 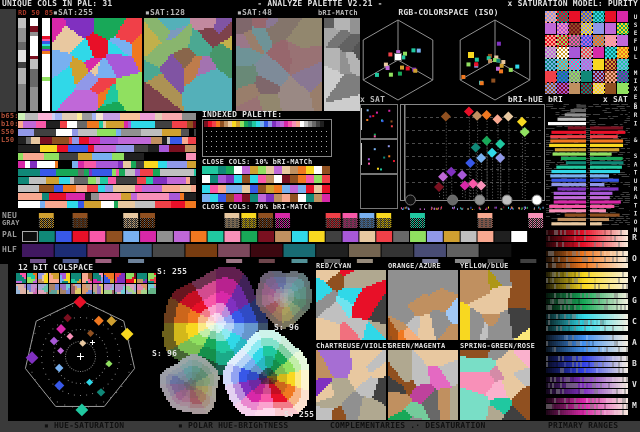 What do you see at coordinates (283, 238) in the screenshot?
I see `swatch-rows-canvas` at bounding box center [283, 238].